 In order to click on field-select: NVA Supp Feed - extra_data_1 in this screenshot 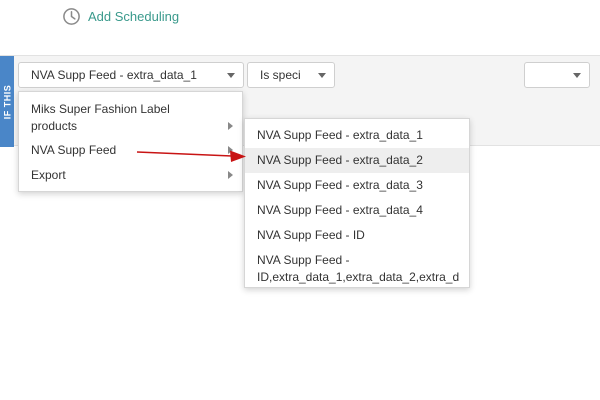, I will do `click(131, 75)`.